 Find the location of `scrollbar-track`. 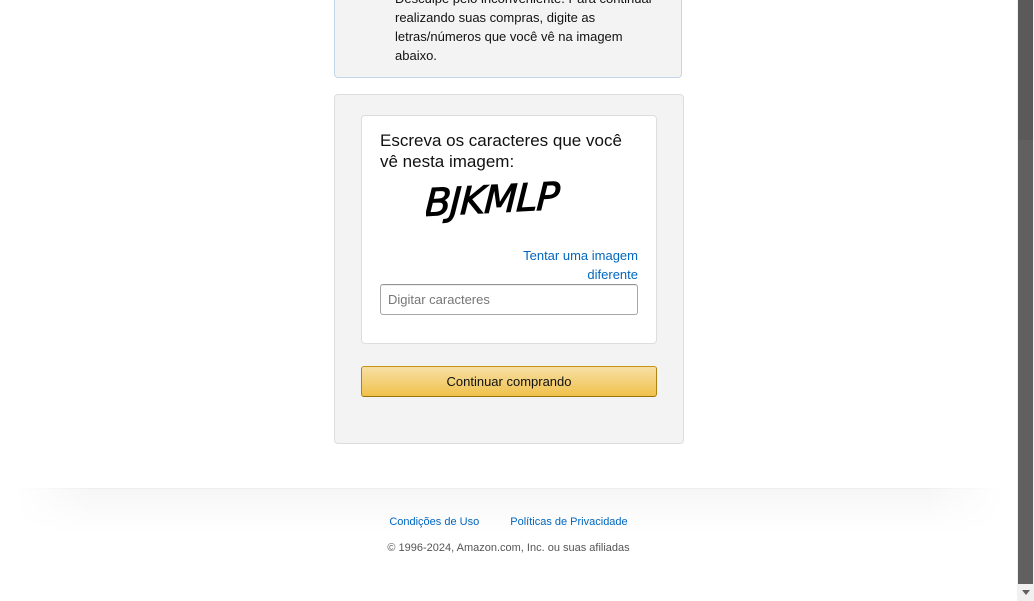

scrollbar-track is located at coordinates (1025, 362).